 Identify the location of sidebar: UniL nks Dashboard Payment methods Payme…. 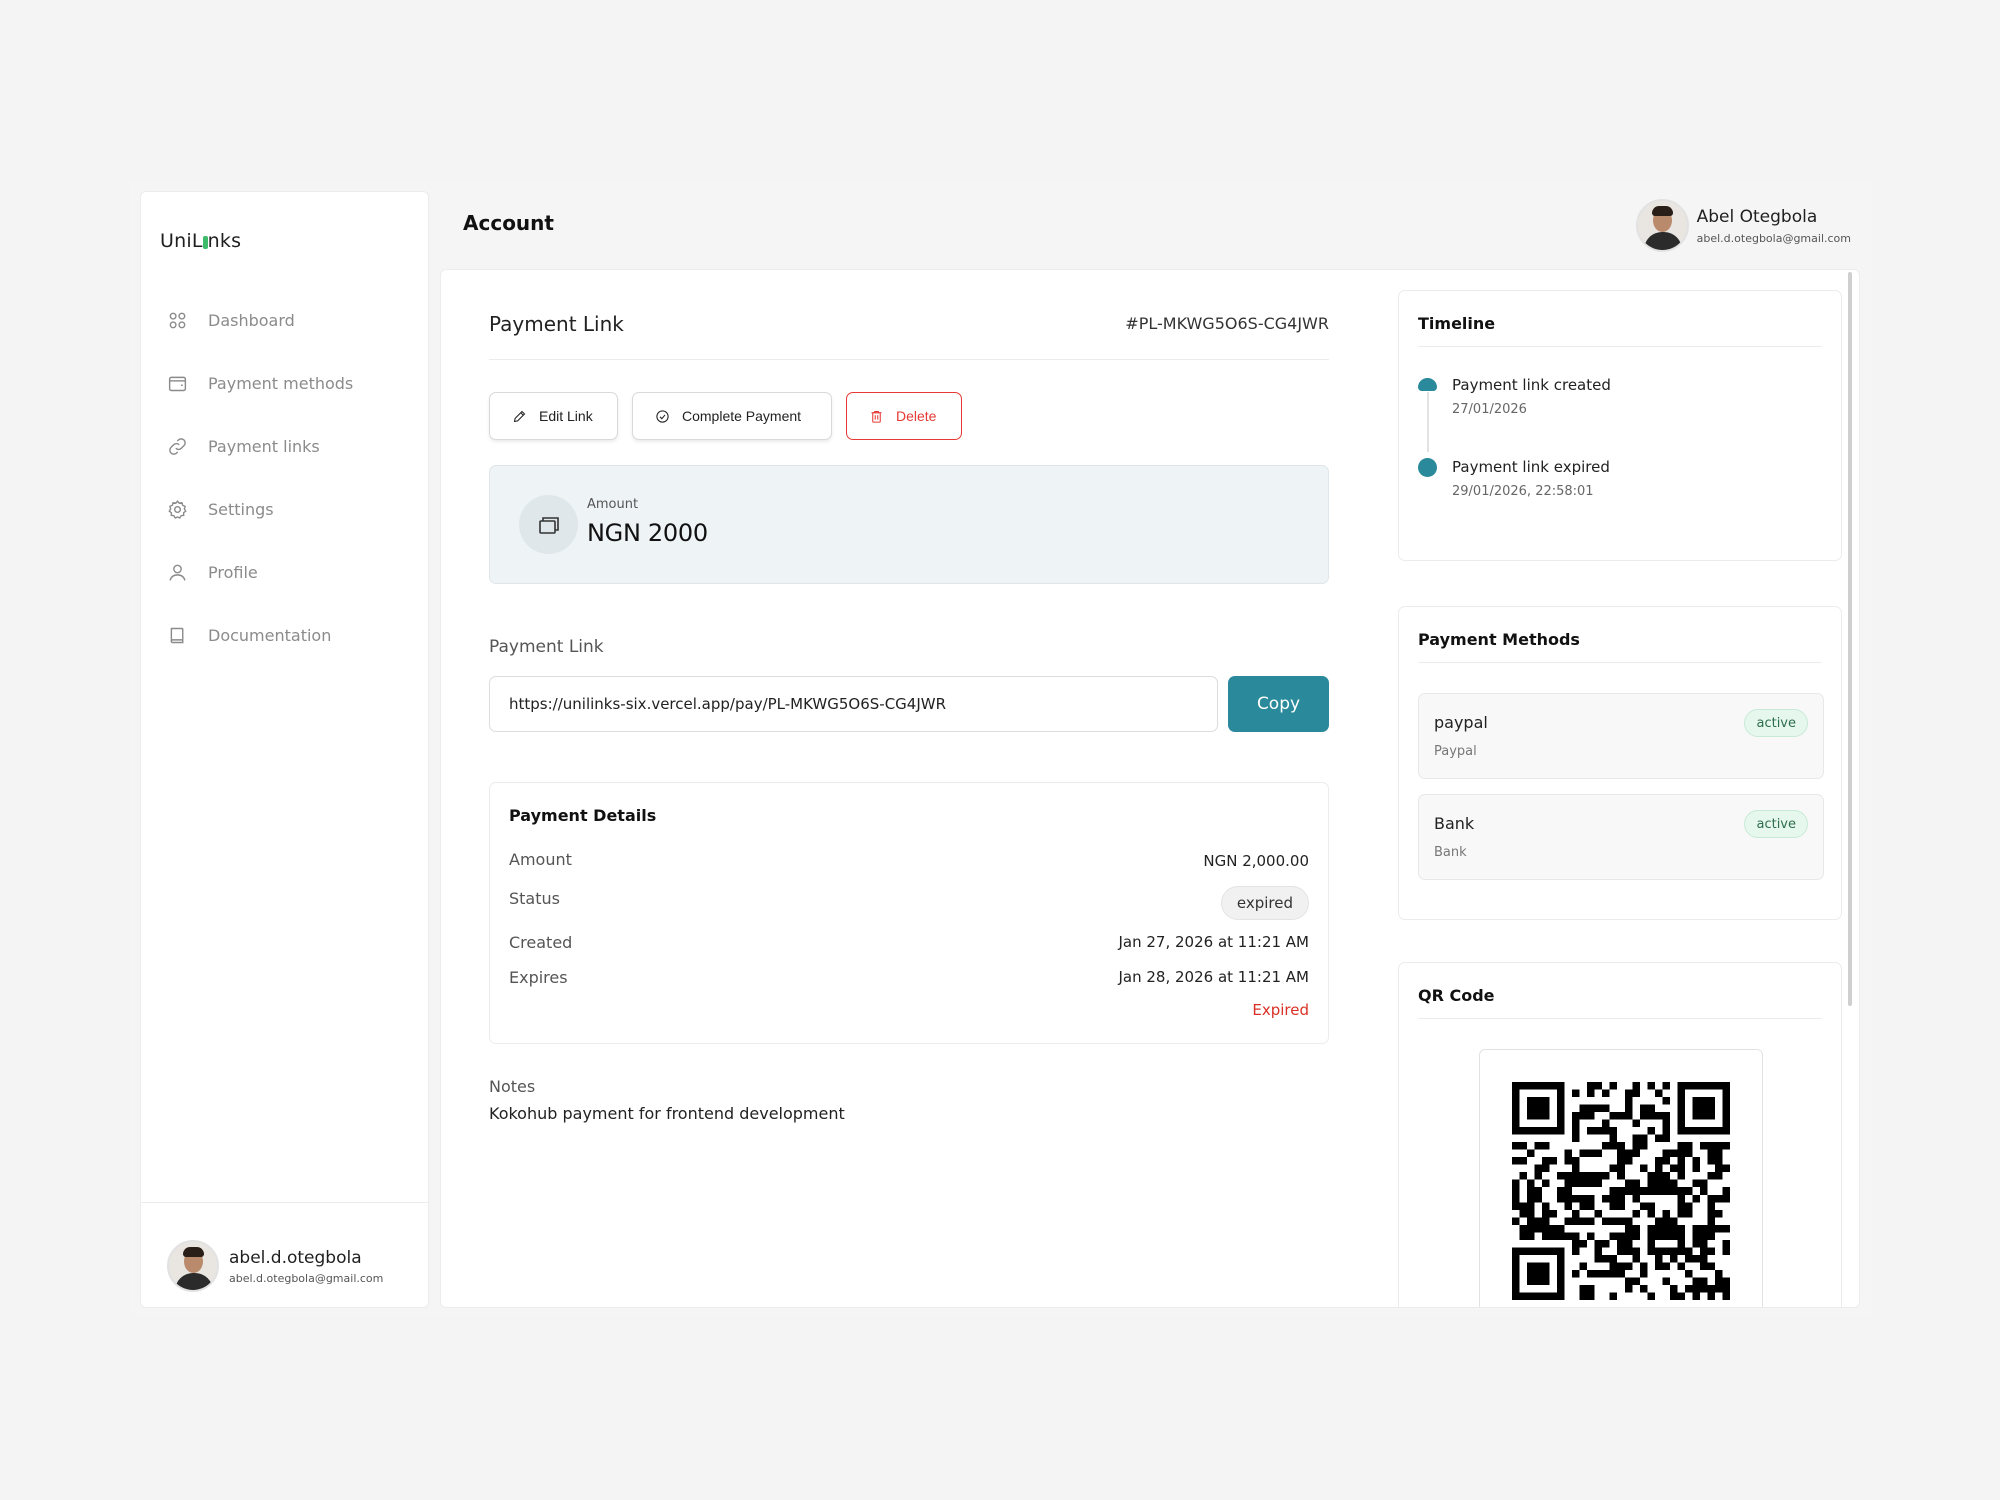
(284, 749).